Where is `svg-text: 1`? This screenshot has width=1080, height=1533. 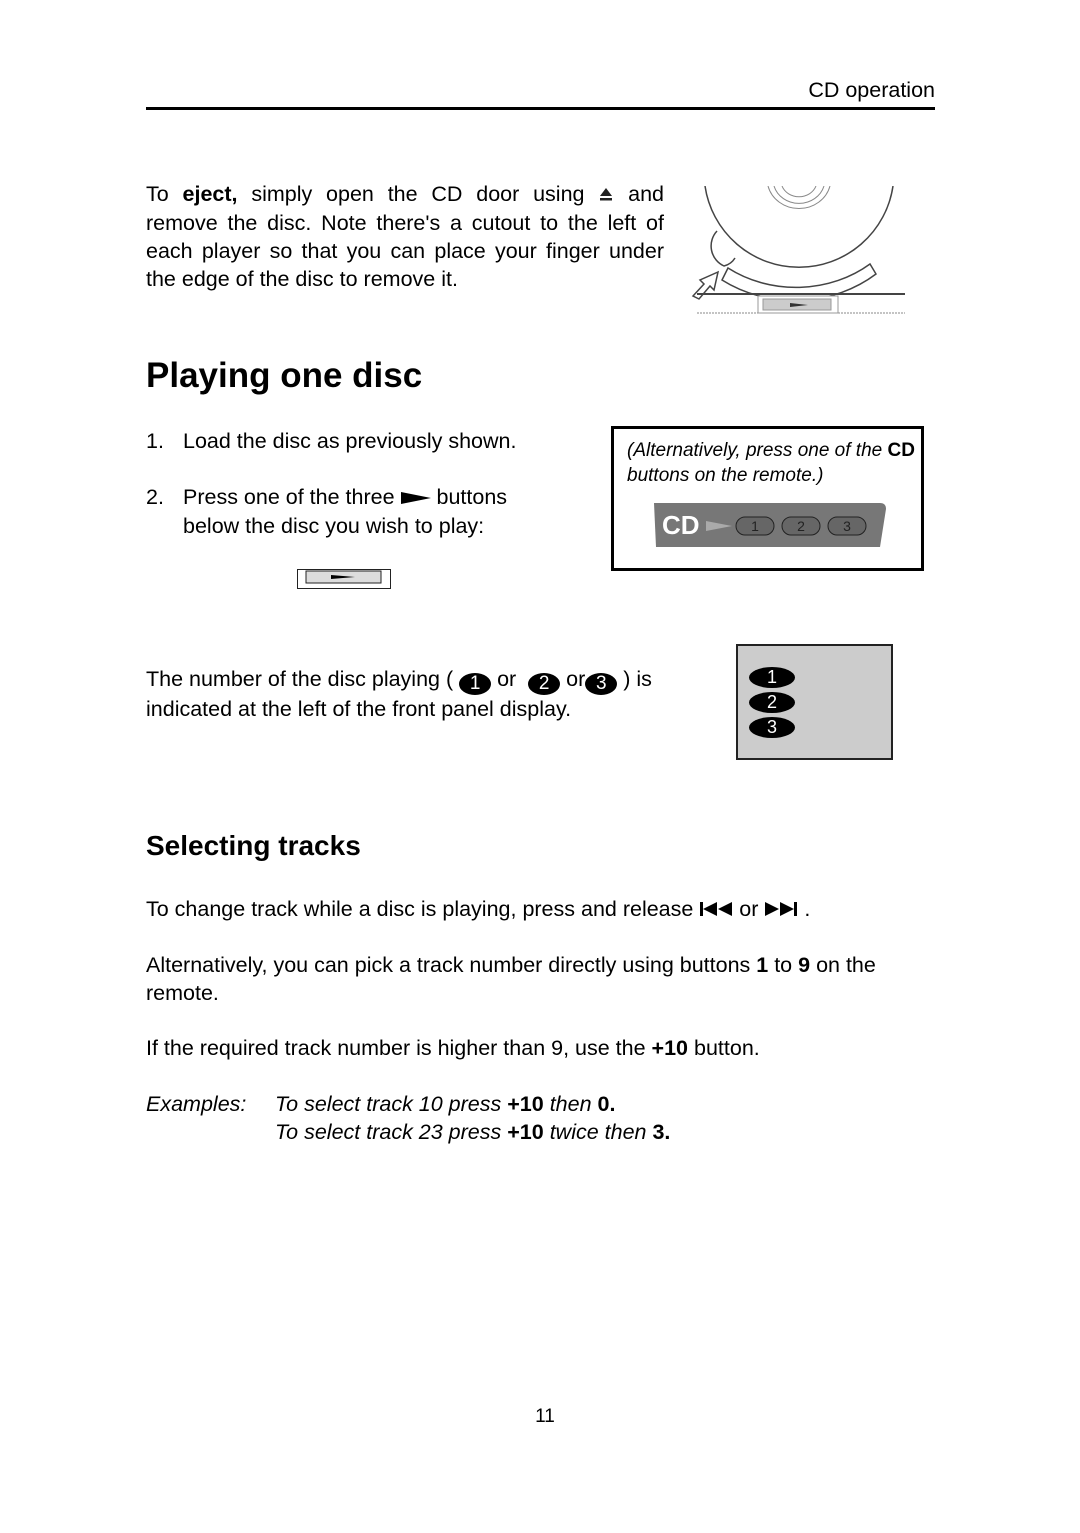
svg-text: 1 is located at coordinates (755, 526).